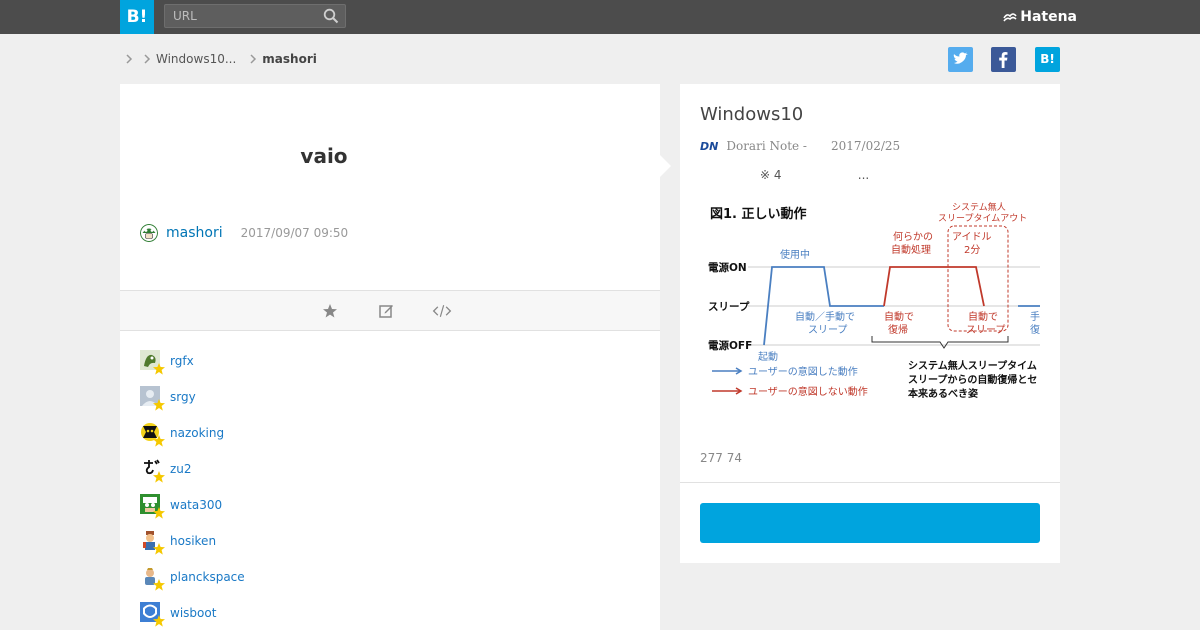 Image resolution: width=1200 pixels, height=630 pixels. What do you see at coordinates (600, 17) in the screenshot?
I see `top-bar: B! Hatena` at bounding box center [600, 17].